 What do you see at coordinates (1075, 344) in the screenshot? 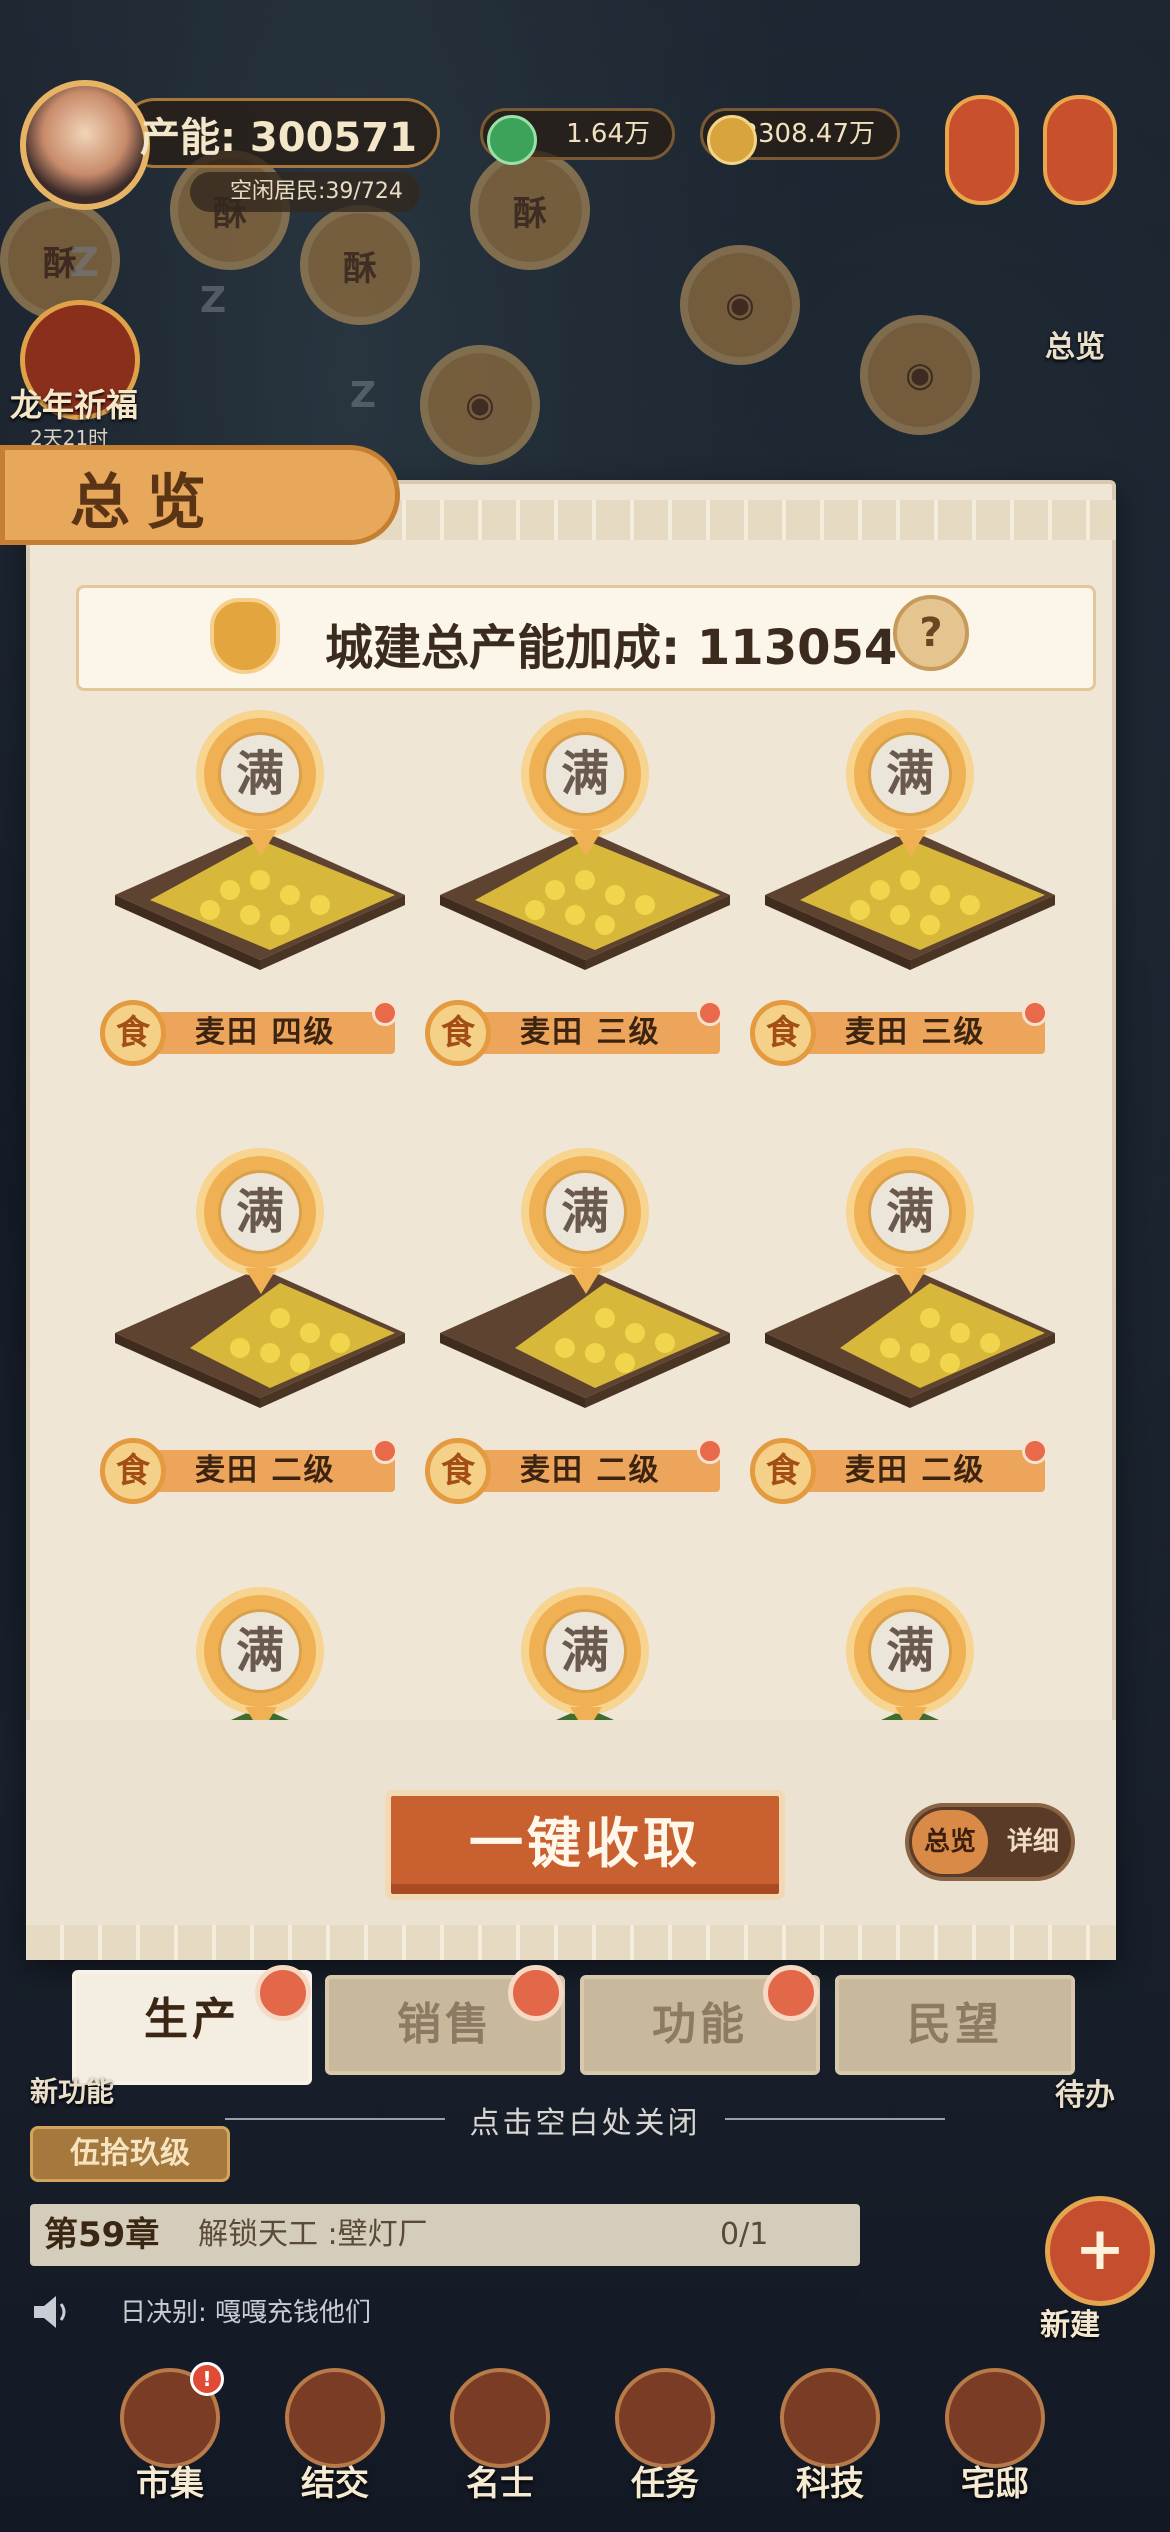
I see `side-overview-label: 总览` at bounding box center [1075, 344].